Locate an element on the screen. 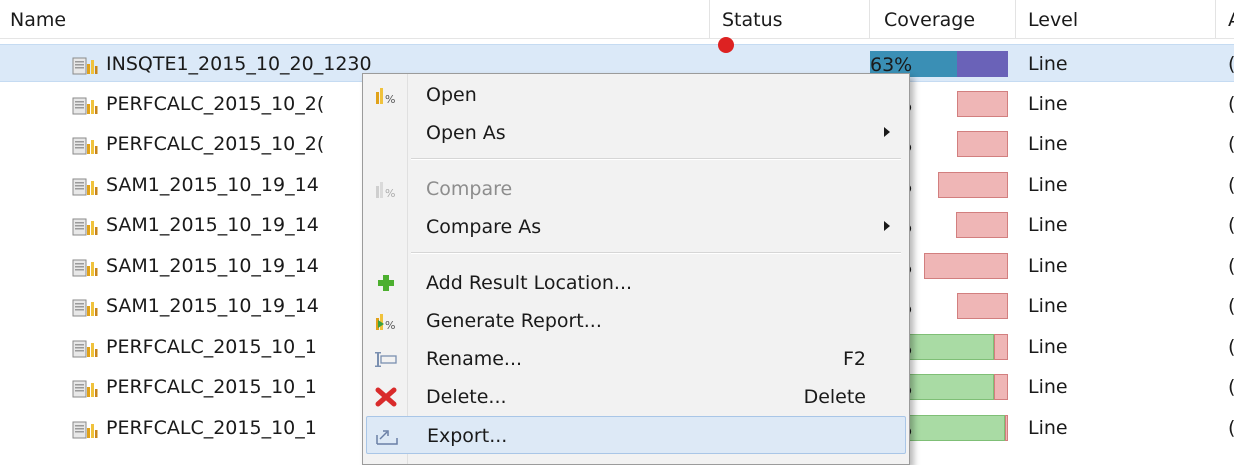 The width and height of the screenshot is (1234, 465). menu-item-label: Compare As is located at coordinates (484, 227).